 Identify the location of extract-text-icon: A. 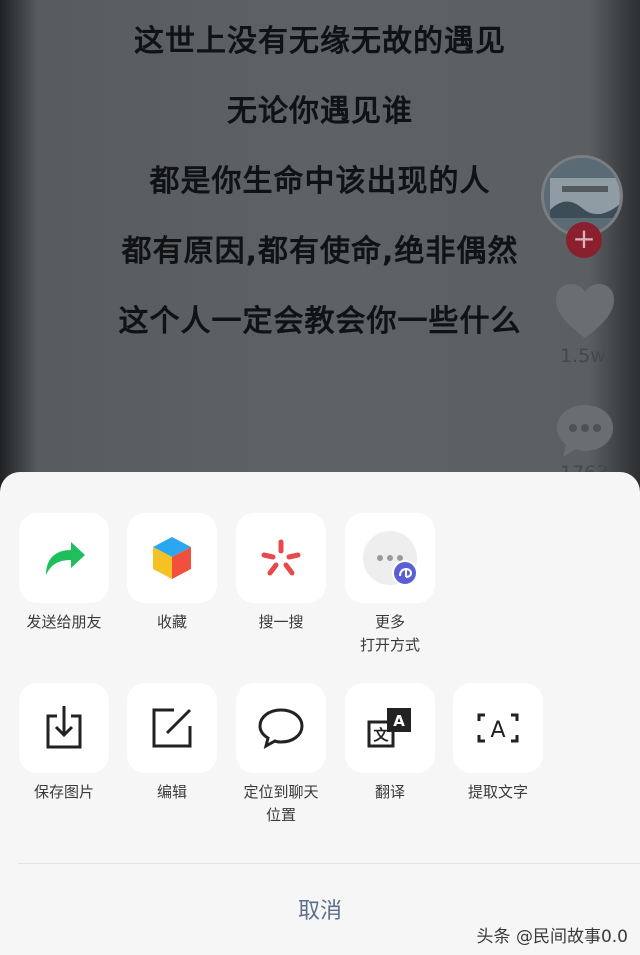
(498, 728).